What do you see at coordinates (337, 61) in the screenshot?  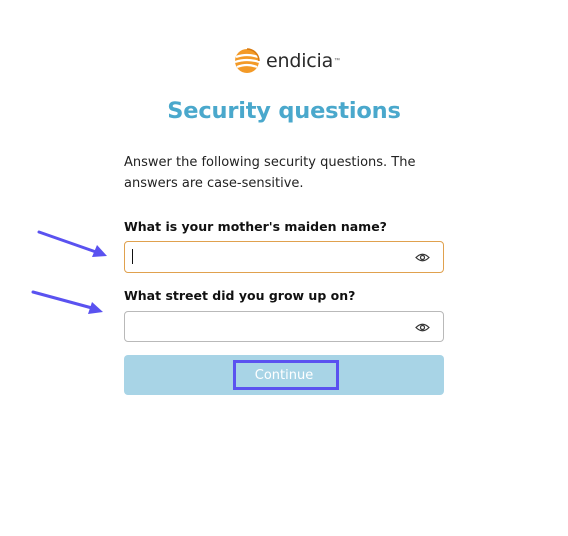 I see `brand-trademark: ™` at bounding box center [337, 61].